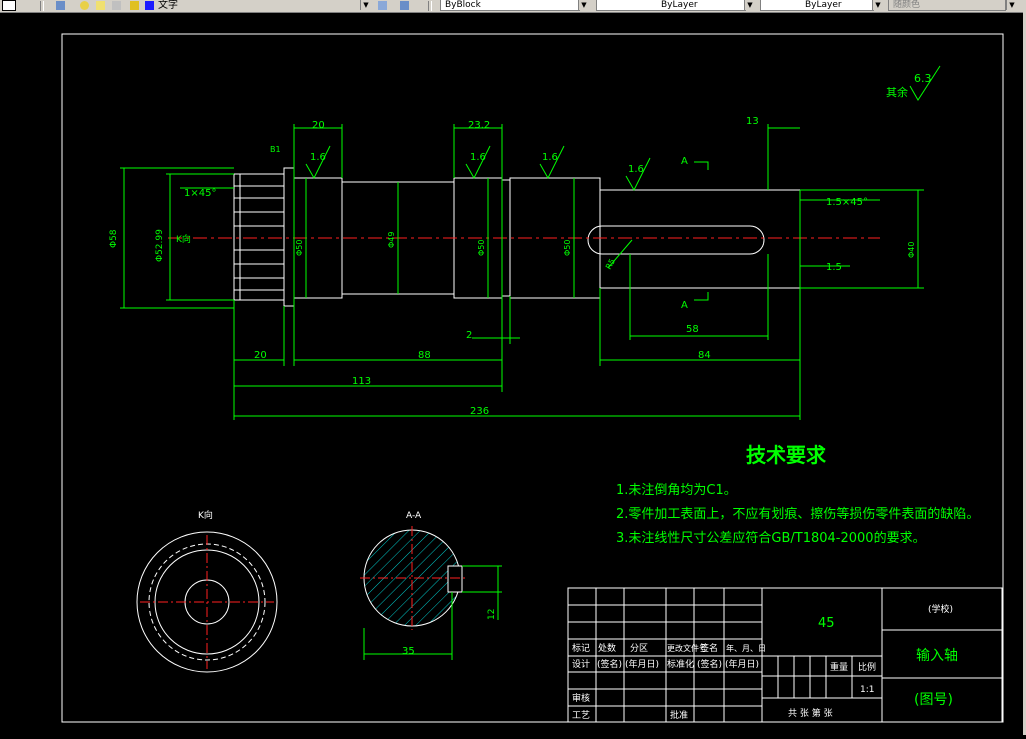  Describe the element at coordinates (510, 5) in the screenshot. I see `color-combo: ByBlock` at that location.